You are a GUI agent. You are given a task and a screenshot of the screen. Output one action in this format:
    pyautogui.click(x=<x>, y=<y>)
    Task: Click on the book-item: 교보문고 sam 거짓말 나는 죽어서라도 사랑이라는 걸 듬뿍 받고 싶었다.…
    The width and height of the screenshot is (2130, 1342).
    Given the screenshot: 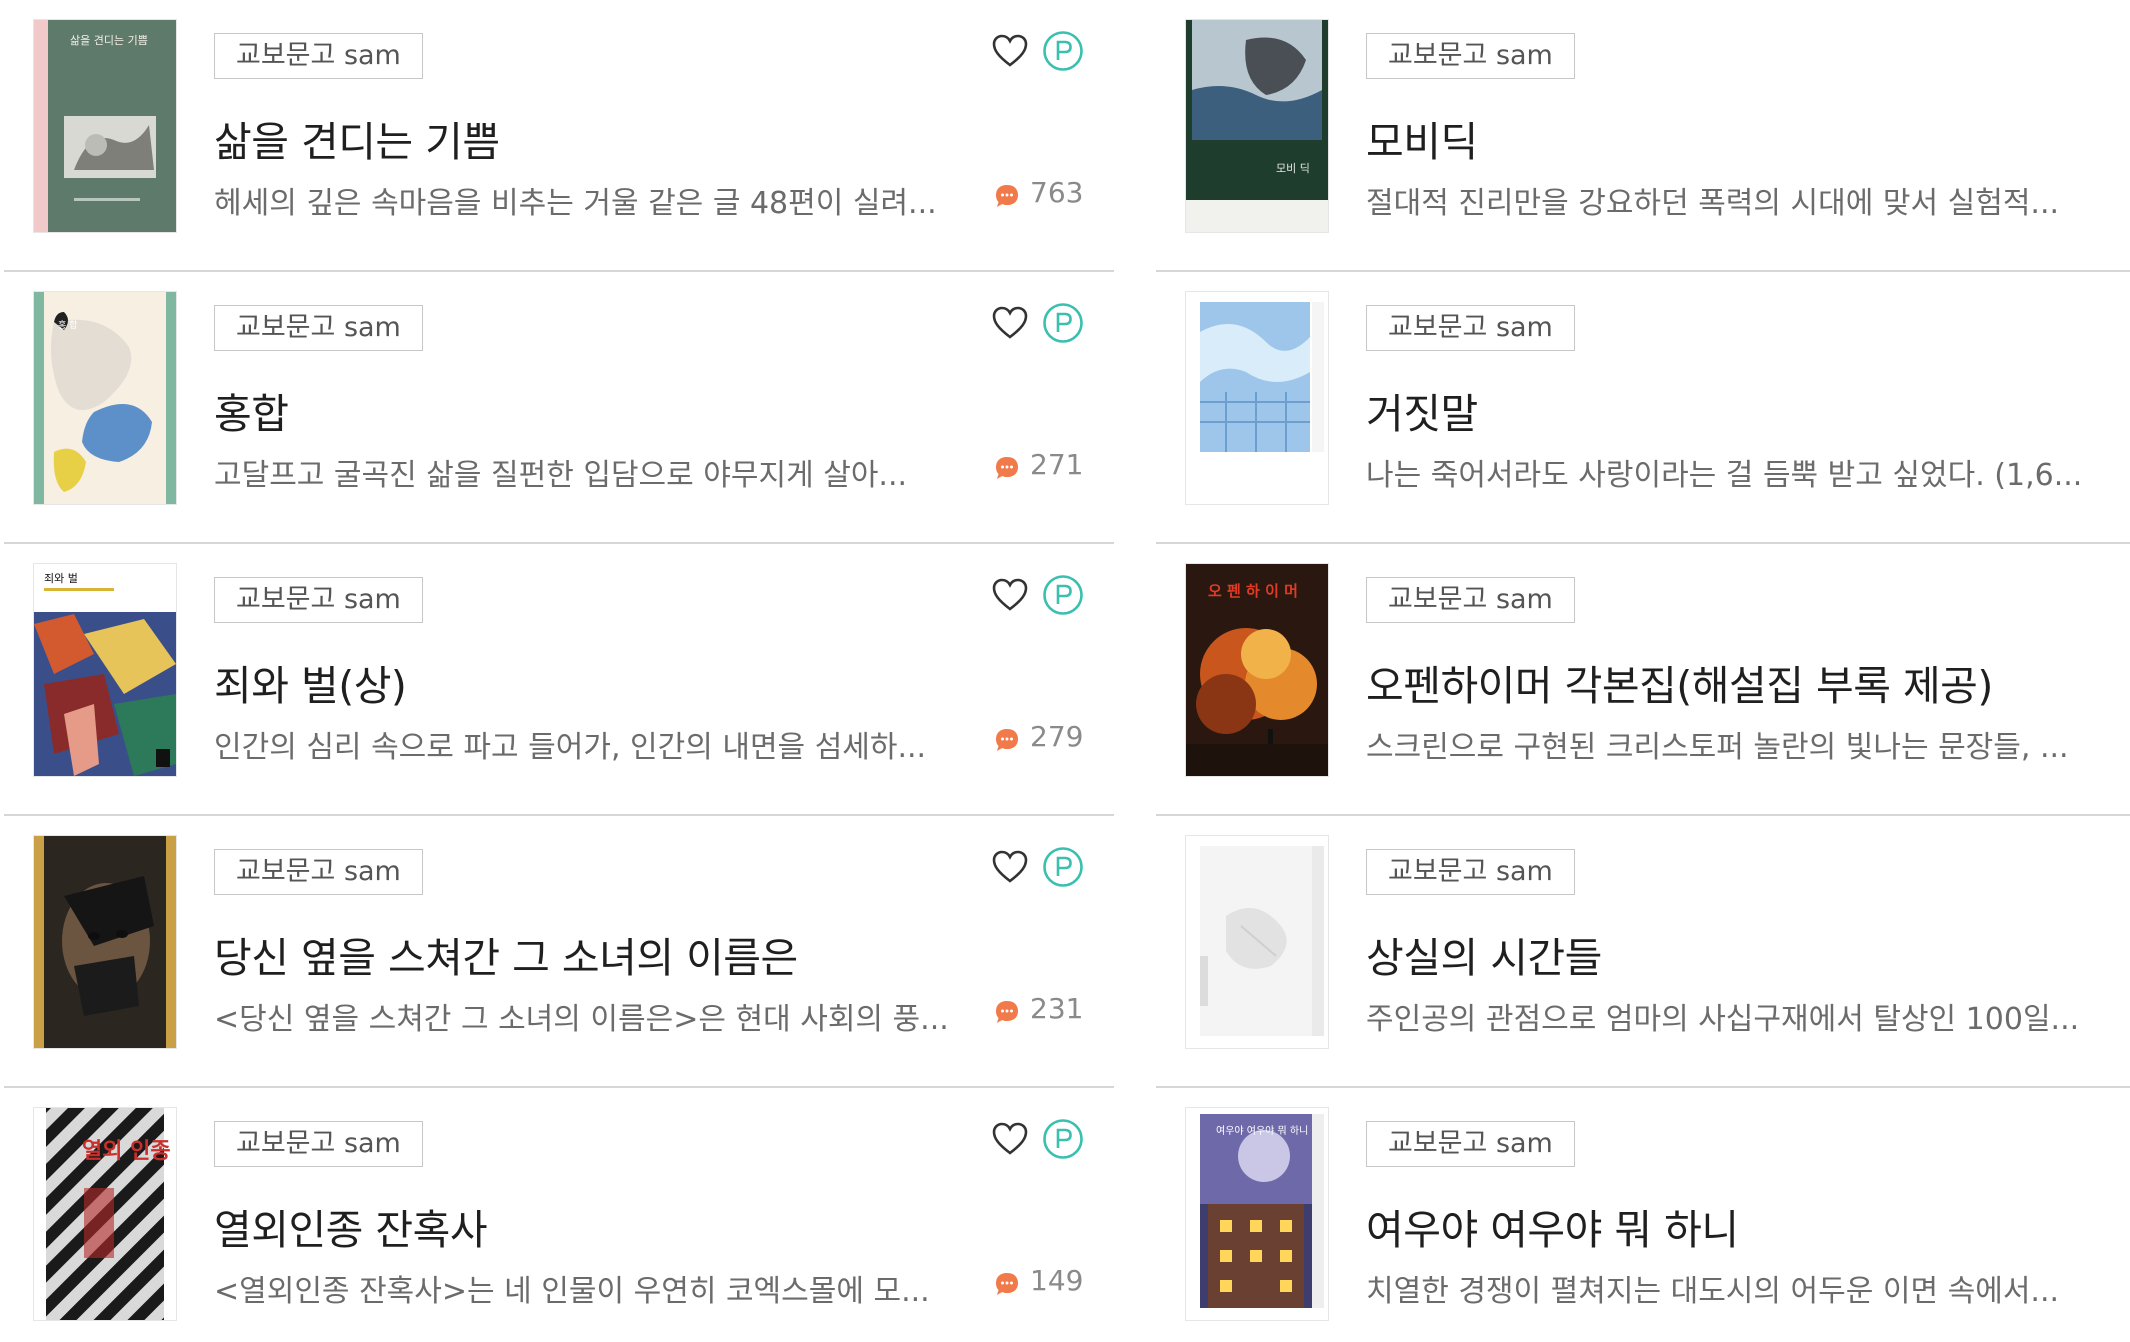 What is the action you would take?
    pyautogui.click(x=1643, y=408)
    